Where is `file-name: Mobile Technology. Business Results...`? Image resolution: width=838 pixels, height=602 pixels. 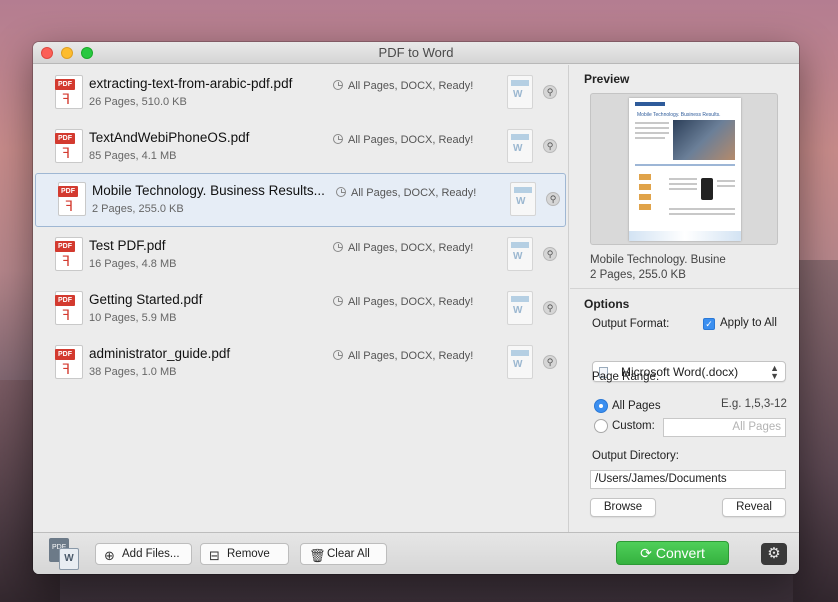
file-name: Mobile Technology. Business Results... is located at coordinates (208, 190).